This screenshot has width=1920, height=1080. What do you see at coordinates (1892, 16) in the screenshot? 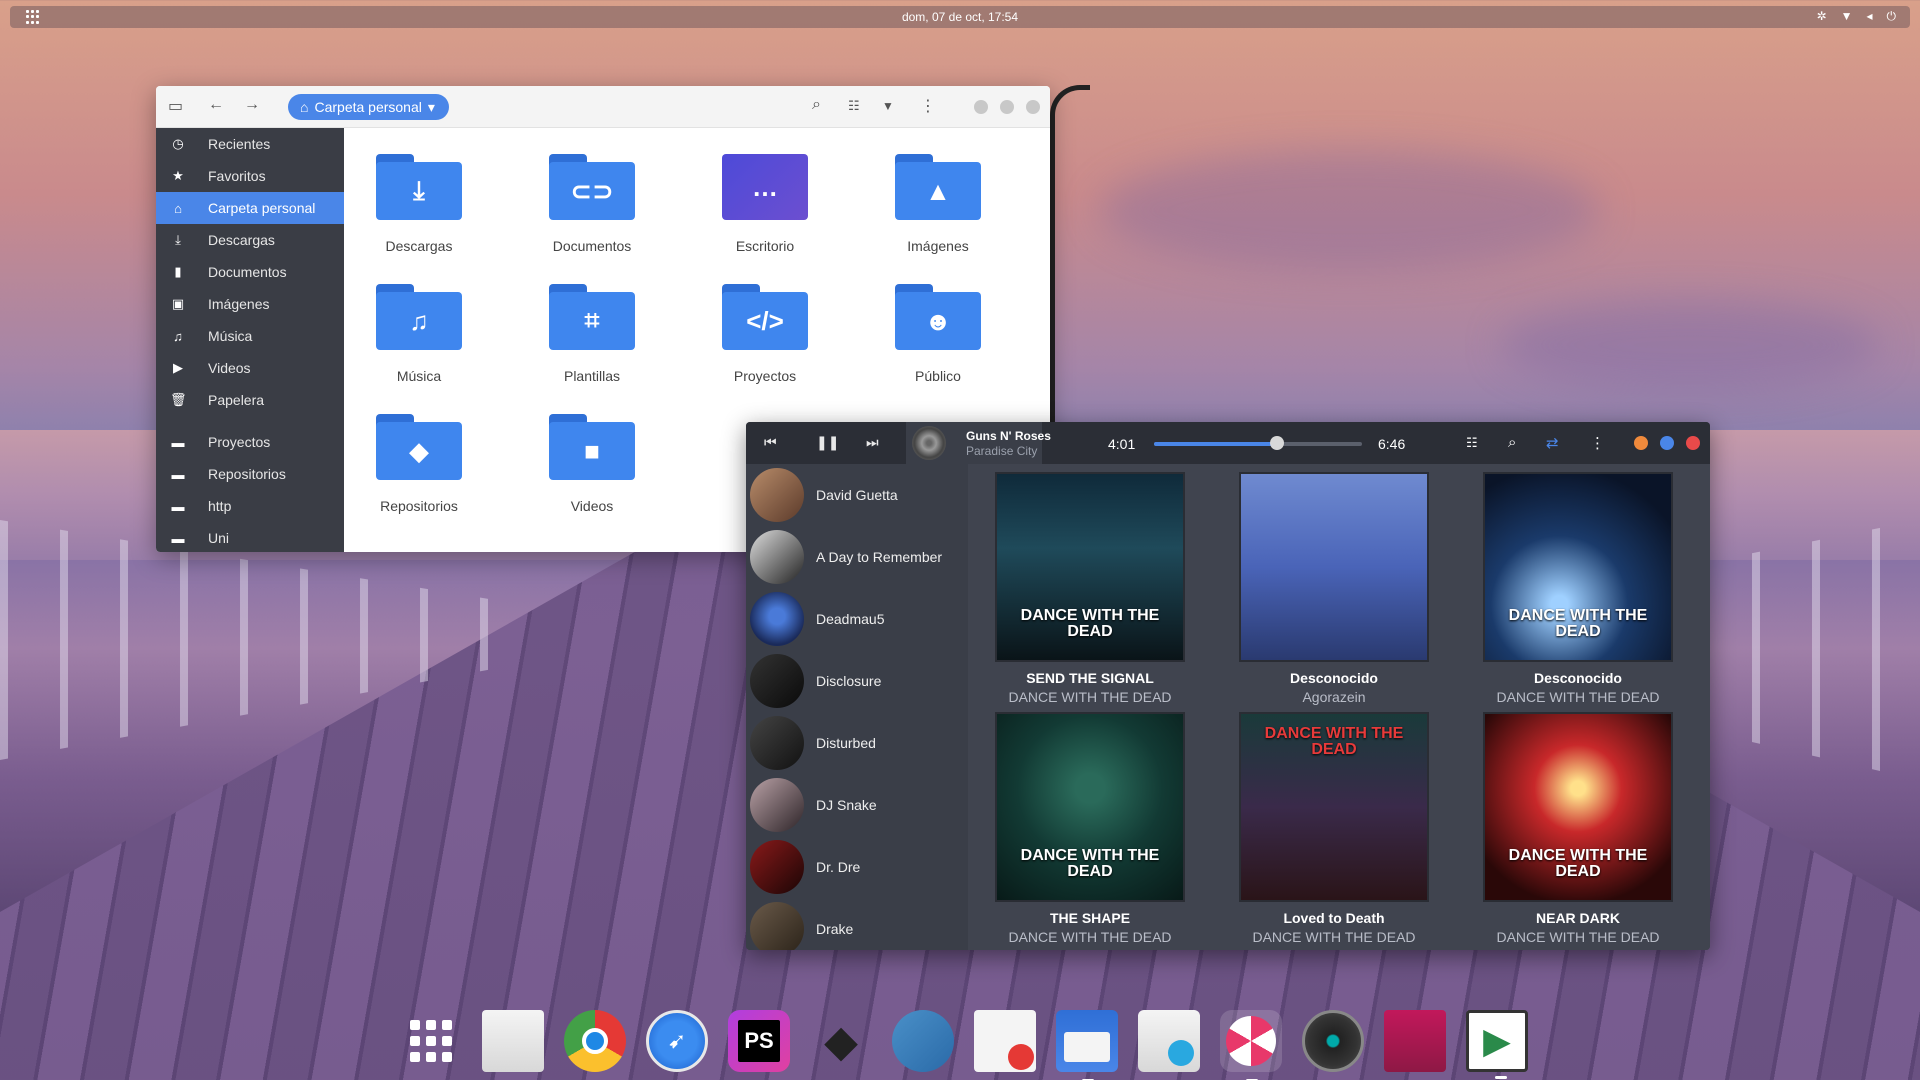
I see `power-icon: ⏻` at bounding box center [1892, 16].